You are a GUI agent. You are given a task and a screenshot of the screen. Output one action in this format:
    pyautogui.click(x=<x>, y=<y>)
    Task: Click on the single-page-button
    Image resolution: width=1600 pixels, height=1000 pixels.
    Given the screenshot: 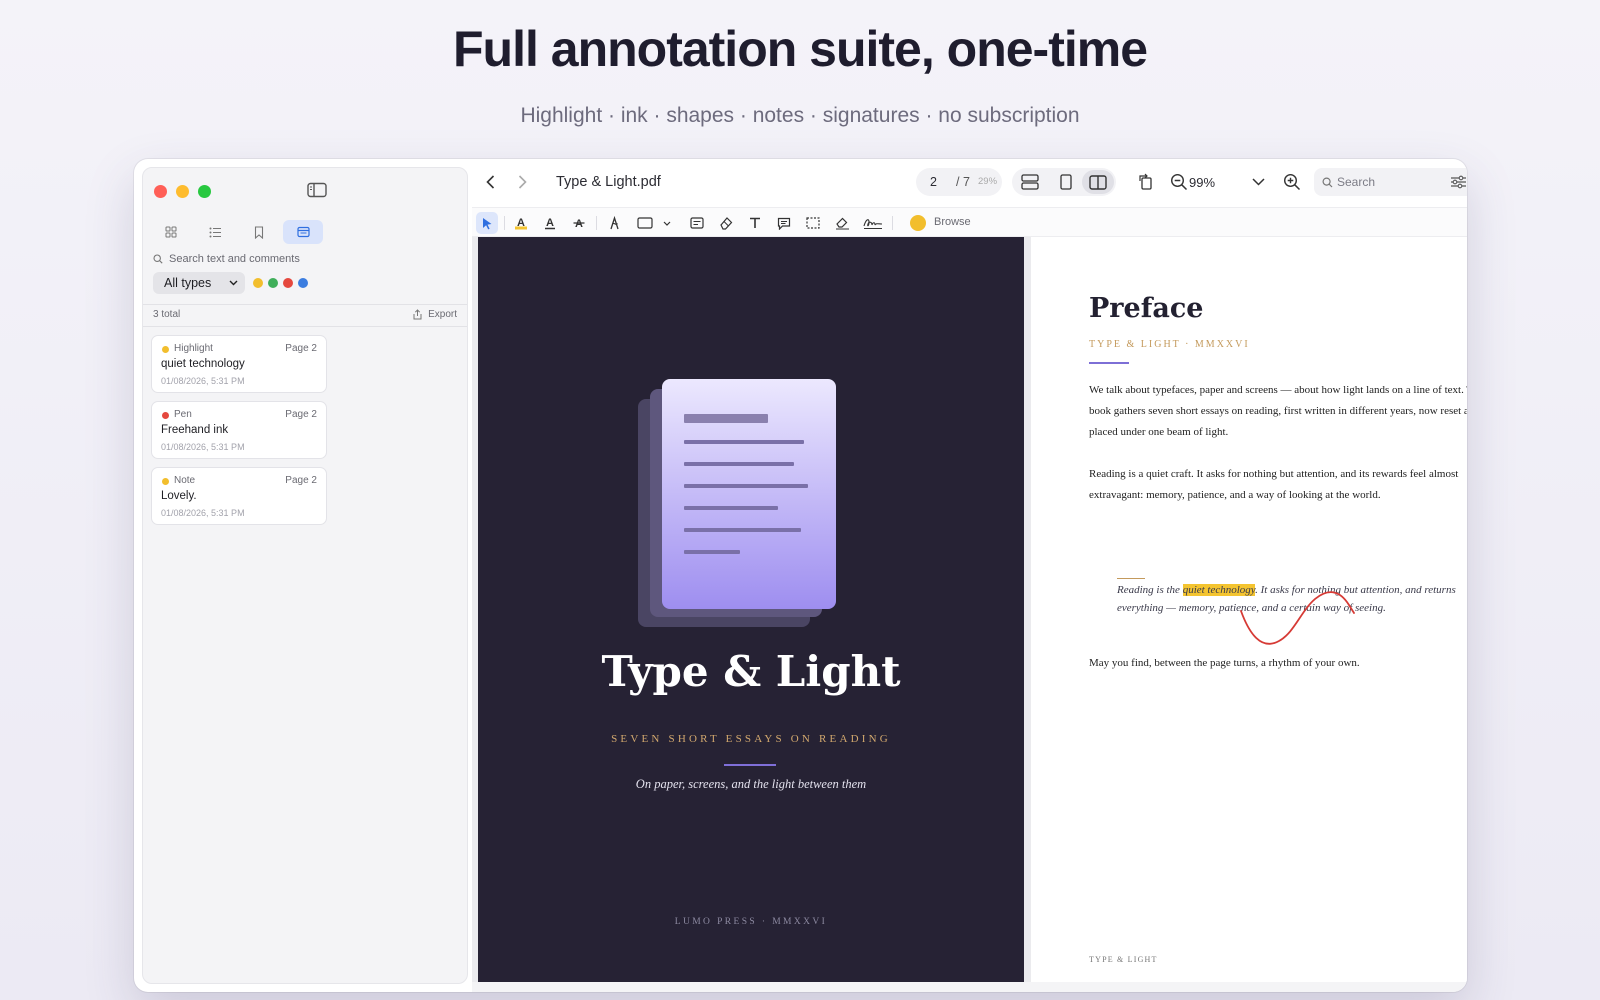 What is the action you would take?
    pyautogui.click(x=1066, y=182)
    